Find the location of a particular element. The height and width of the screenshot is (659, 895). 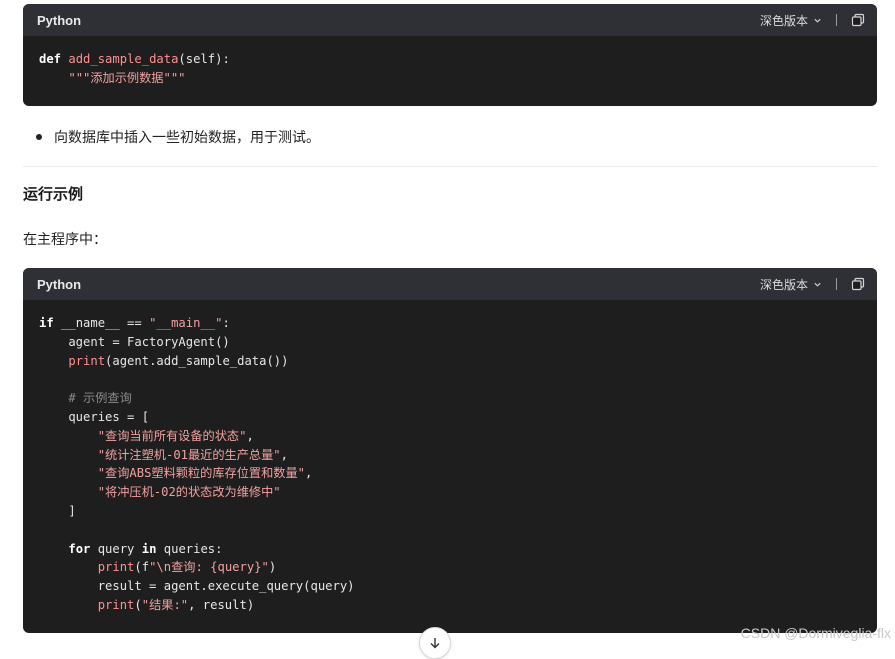

code-token: "__main__" is located at coordinates (186, 323).